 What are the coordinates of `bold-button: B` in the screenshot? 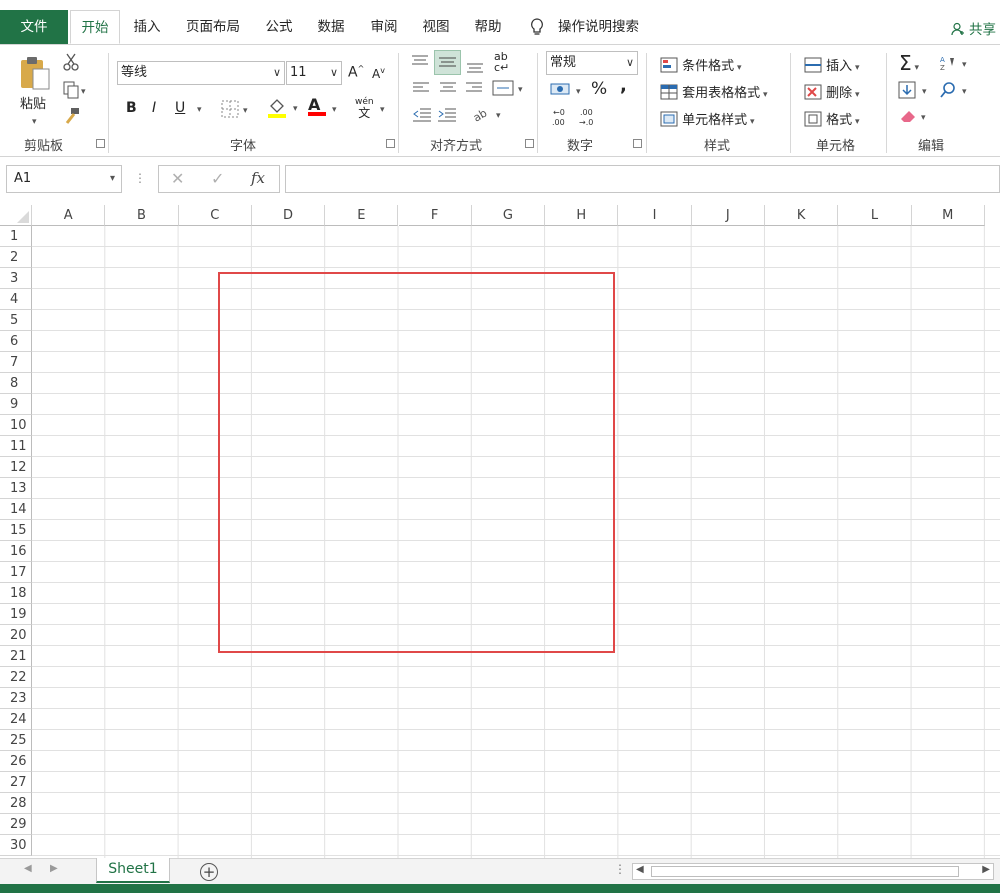 It's located at (131, 108).